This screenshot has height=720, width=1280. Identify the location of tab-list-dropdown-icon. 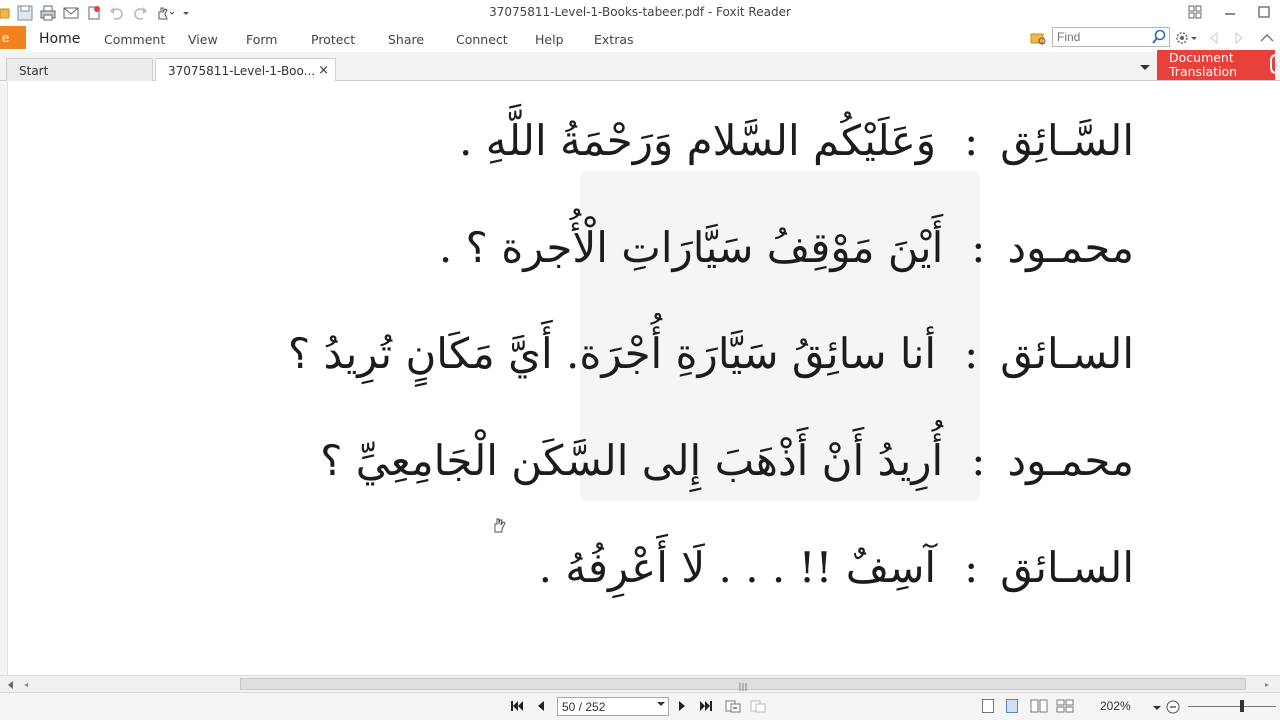
(1145, 68).